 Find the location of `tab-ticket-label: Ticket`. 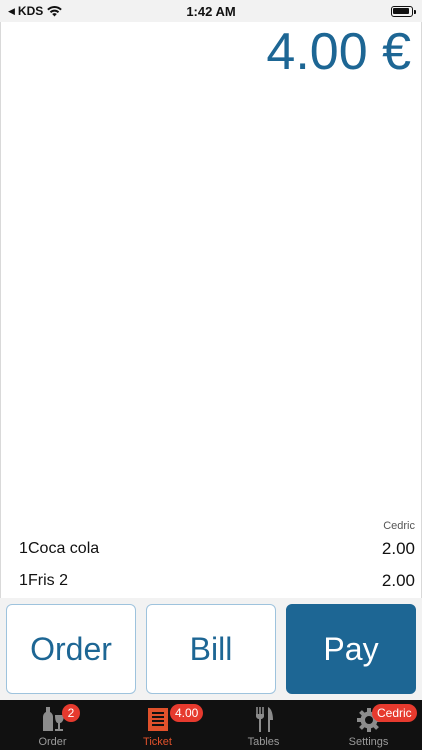

tab-ticket-label: Ticket is located at coordinates (157, 742).